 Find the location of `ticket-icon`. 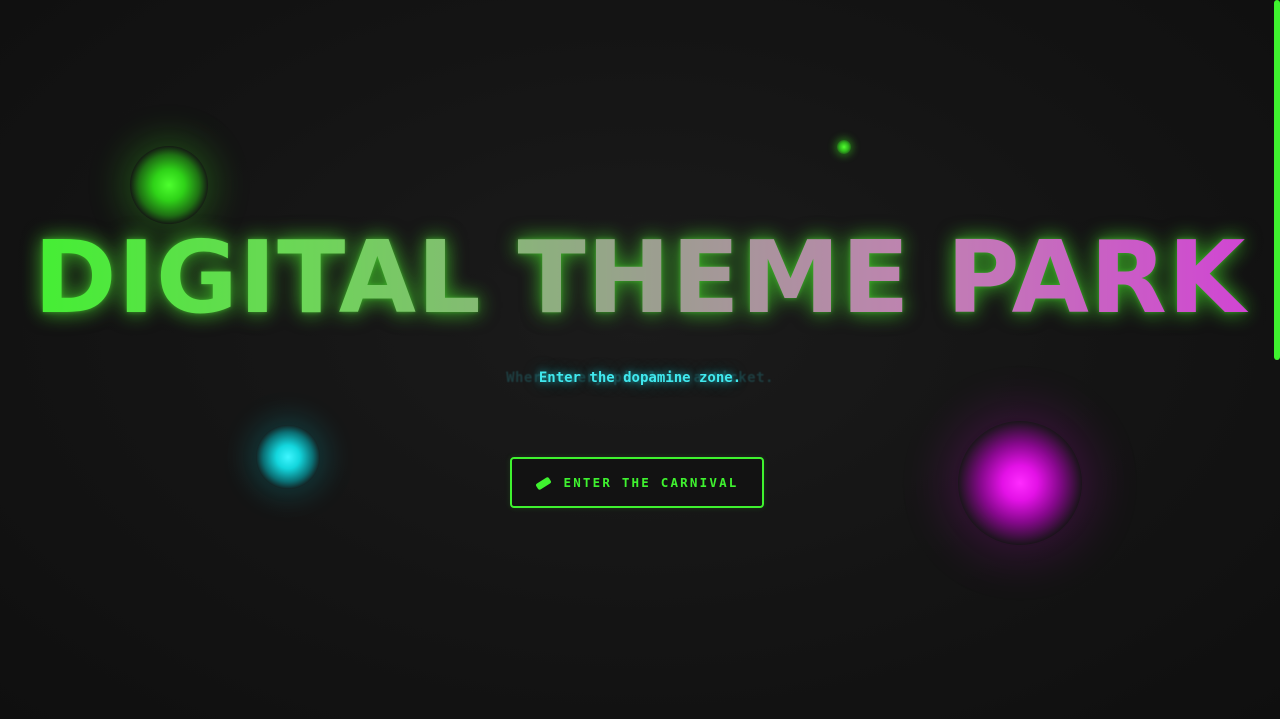

ticket-icon is located at coordinates (544, 483).